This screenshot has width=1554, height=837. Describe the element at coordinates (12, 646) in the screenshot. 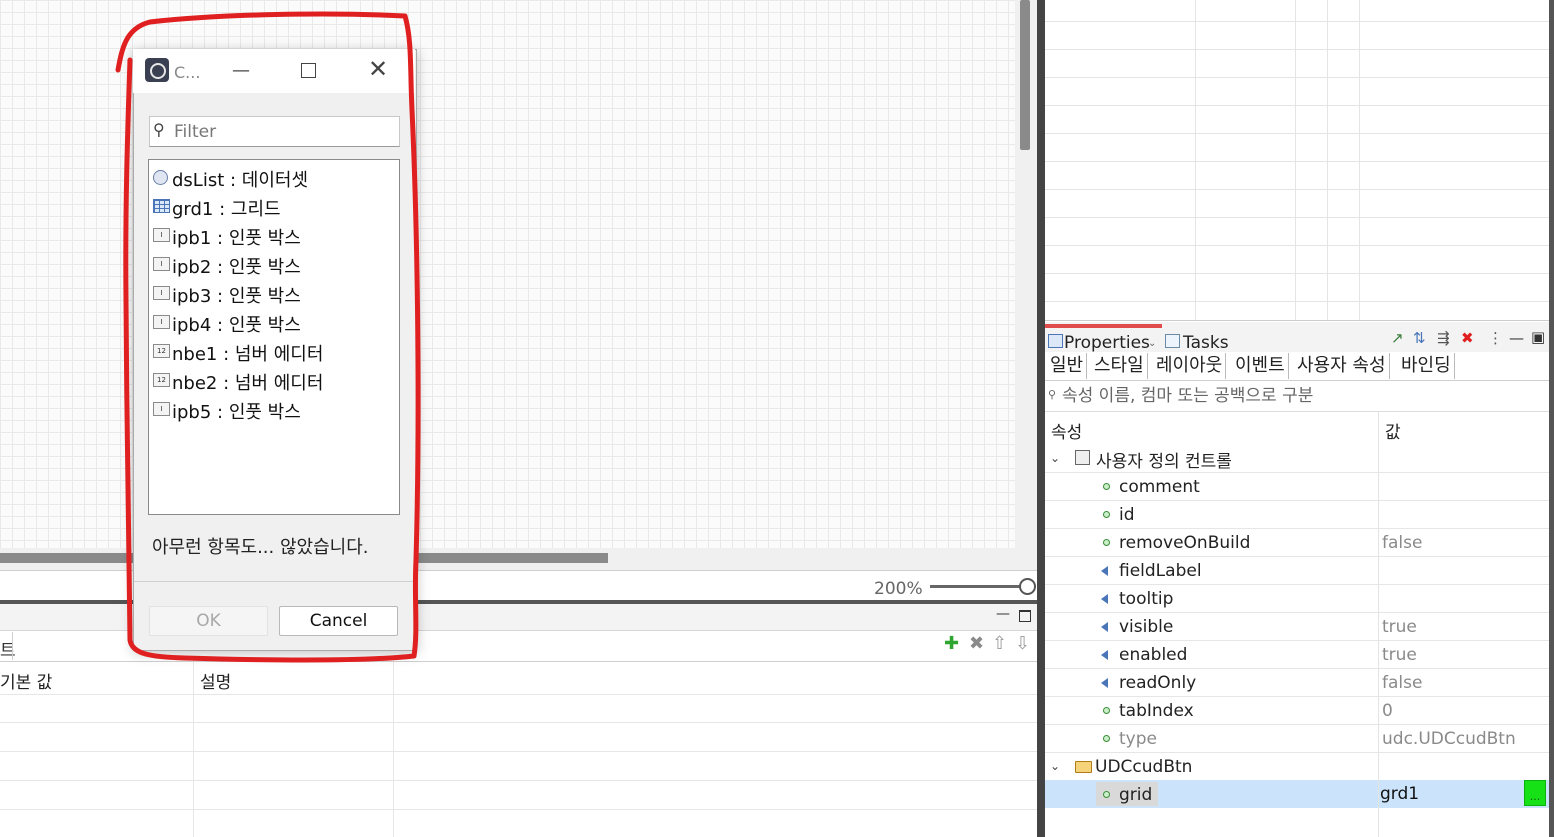

I see `tab-separator` at that location.